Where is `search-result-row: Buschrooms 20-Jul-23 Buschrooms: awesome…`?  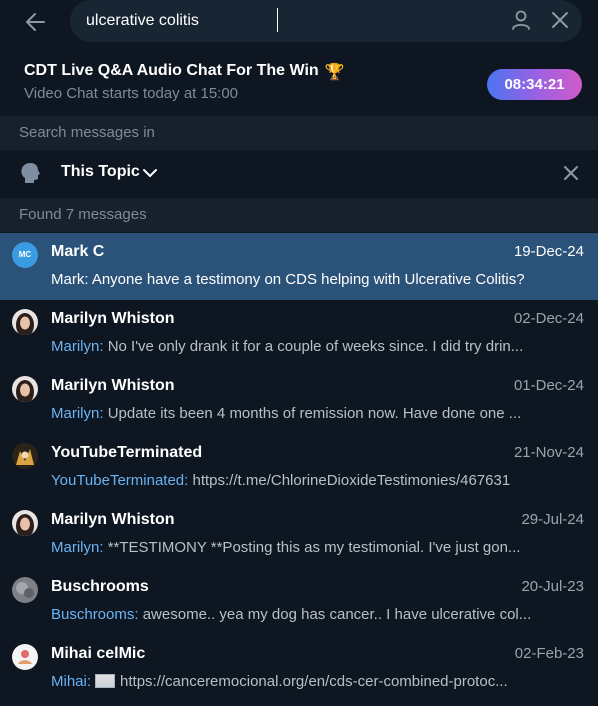
search-result-row: Buschrooms 20-Jul-23 Buschrooms: awesome… is located at coordinates (299, 601).